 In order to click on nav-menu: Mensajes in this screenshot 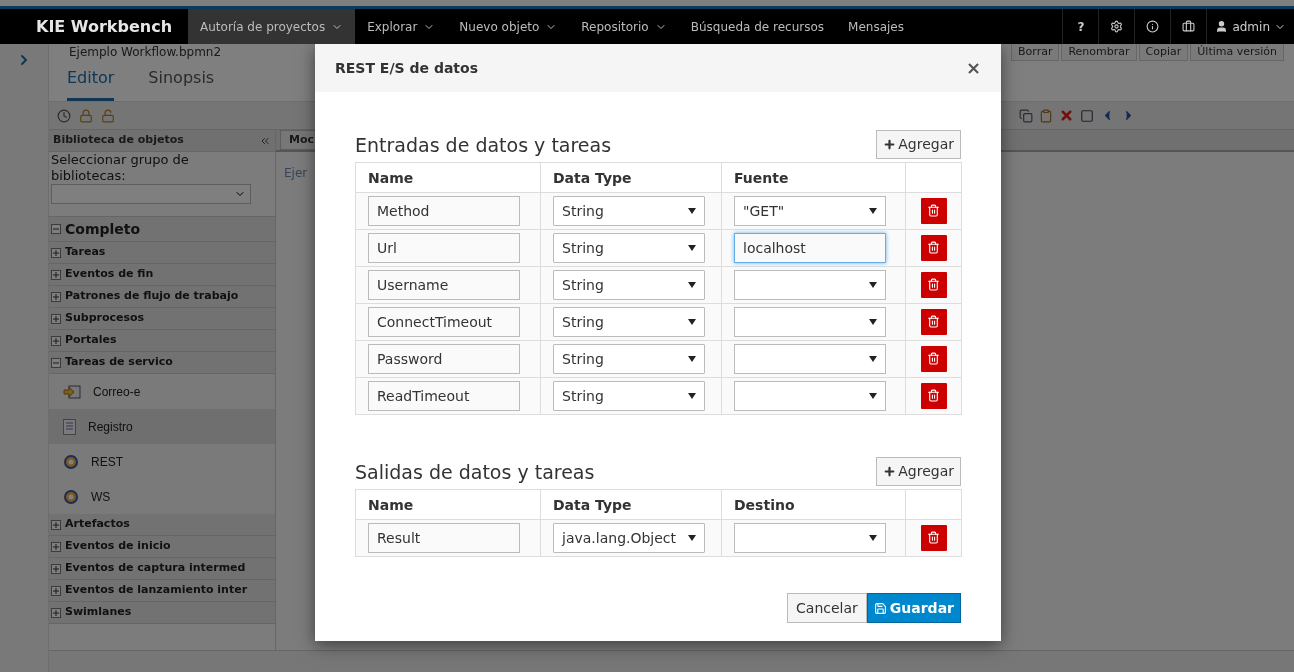, I will do `click(876, 26)`.